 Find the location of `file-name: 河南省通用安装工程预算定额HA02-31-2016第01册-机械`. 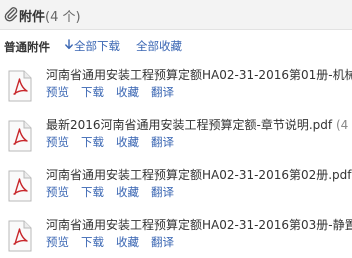

file-name: 河南省通用安装工程预算定额HA02-31-2016第01册-机械 is located at coordinates (199, 75).